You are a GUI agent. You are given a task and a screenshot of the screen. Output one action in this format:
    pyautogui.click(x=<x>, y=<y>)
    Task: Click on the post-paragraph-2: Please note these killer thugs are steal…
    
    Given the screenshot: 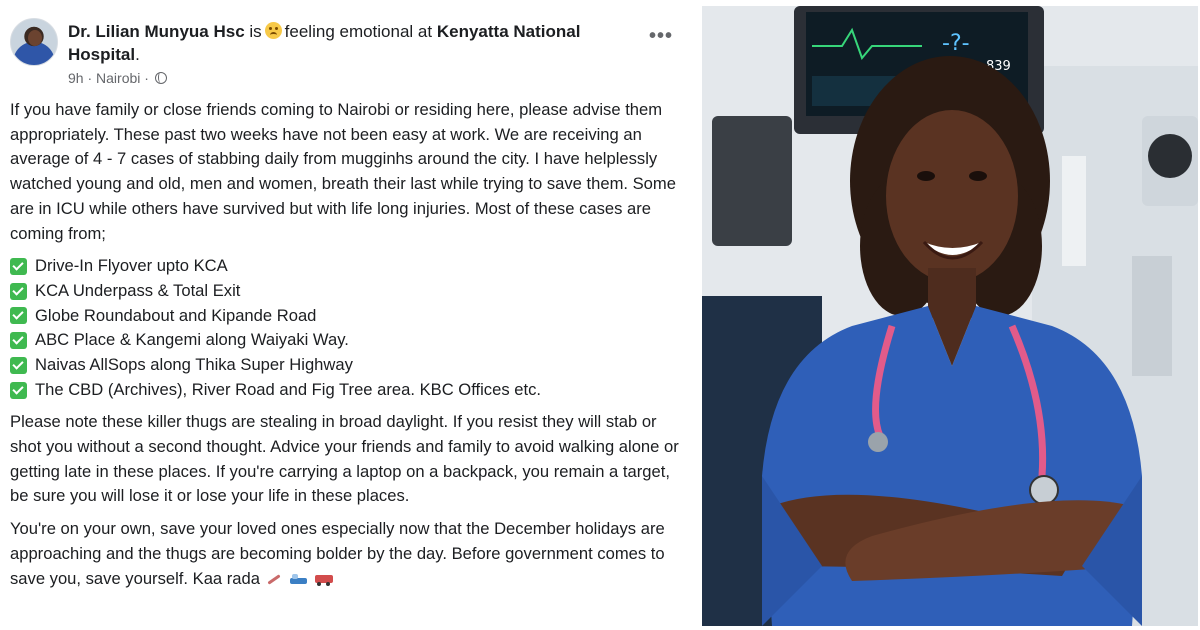 What is the action you would take?
    pyautogui.click(x=344, y=459)
    